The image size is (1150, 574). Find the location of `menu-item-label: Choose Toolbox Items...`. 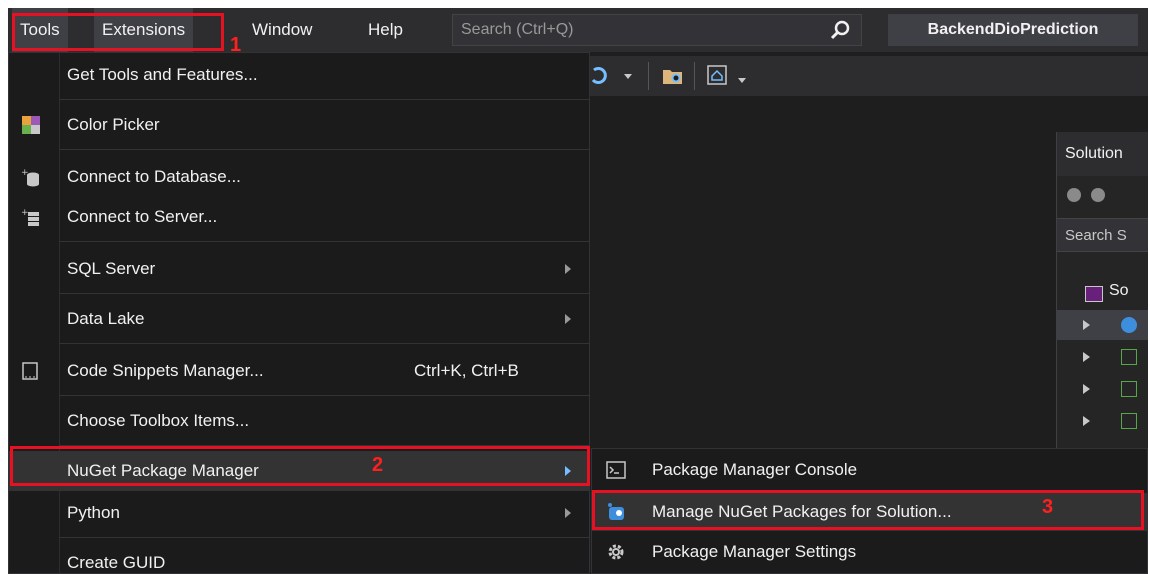

menu-item-label: Choose Toolbox Items... is located at coordinates (158, 420).